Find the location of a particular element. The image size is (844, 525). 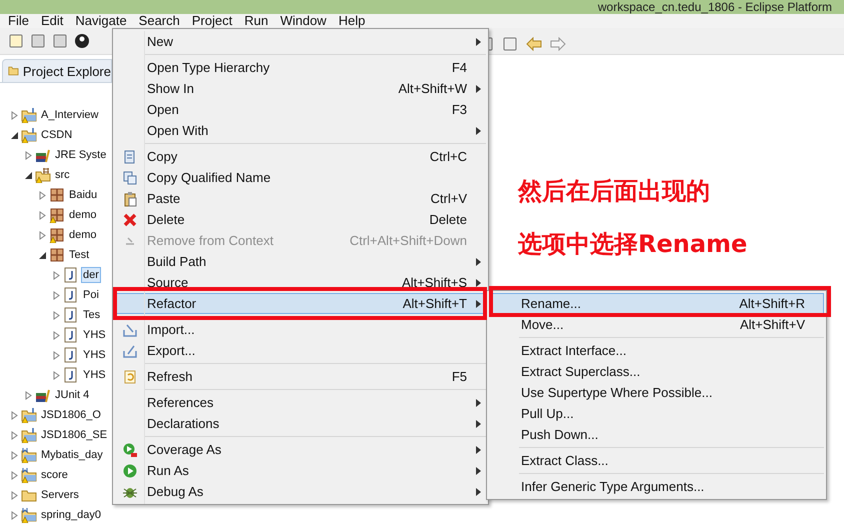

menu-item: Declarations is located at coordinates (300, 423).